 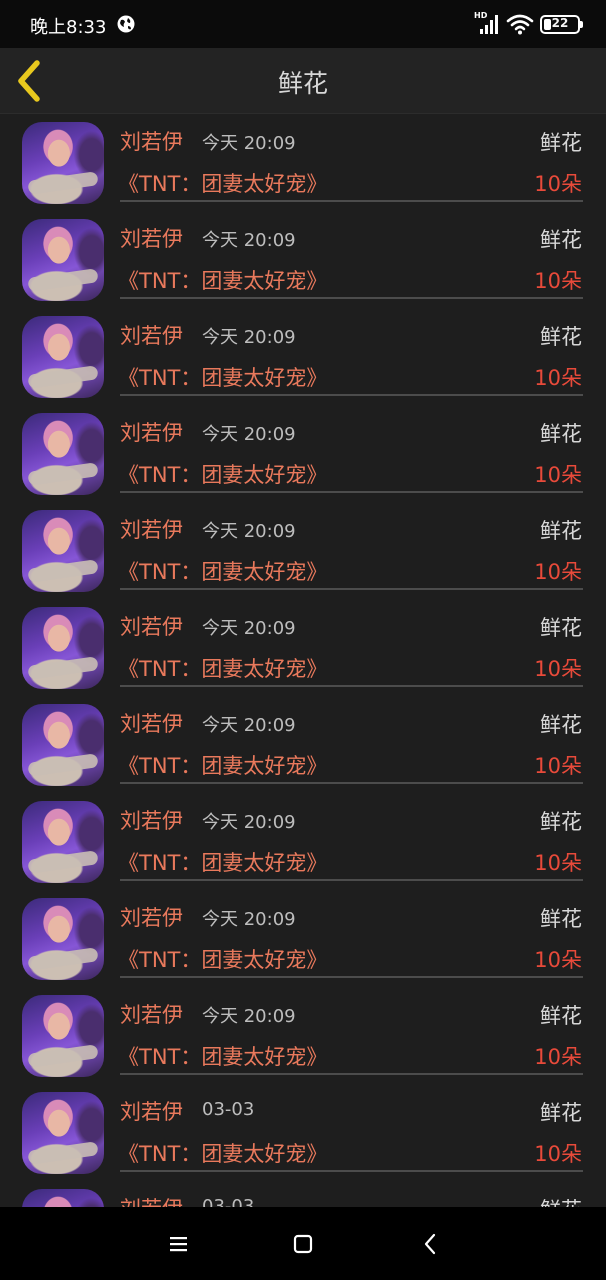 I want to click on home-icon, so click(x=303, y=1244).